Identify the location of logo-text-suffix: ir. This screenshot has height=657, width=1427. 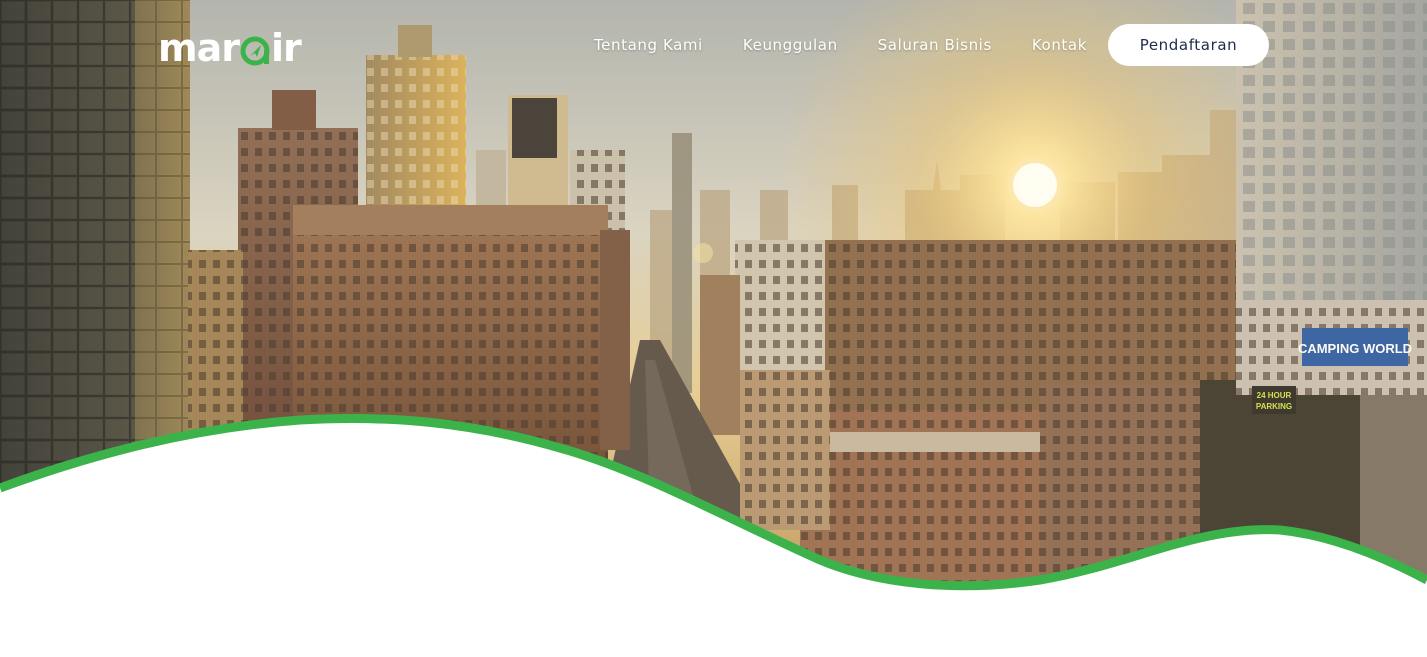
(286, 48).